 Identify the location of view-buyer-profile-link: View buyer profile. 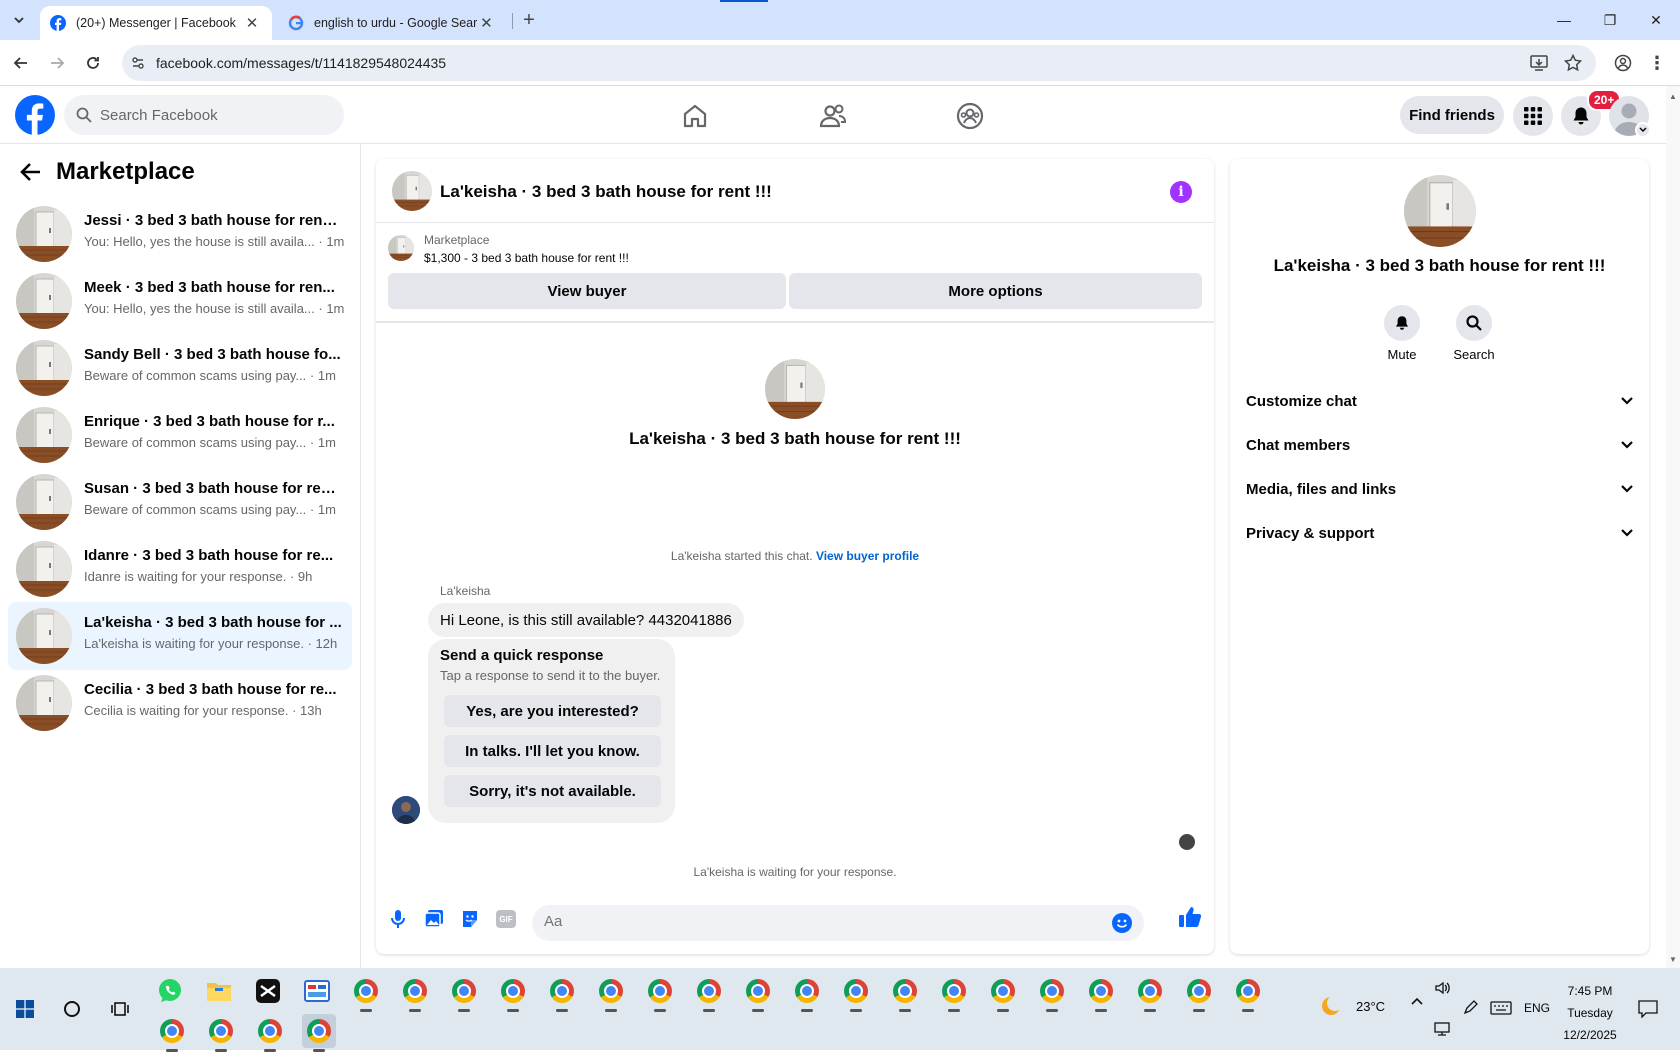
(867, 556).